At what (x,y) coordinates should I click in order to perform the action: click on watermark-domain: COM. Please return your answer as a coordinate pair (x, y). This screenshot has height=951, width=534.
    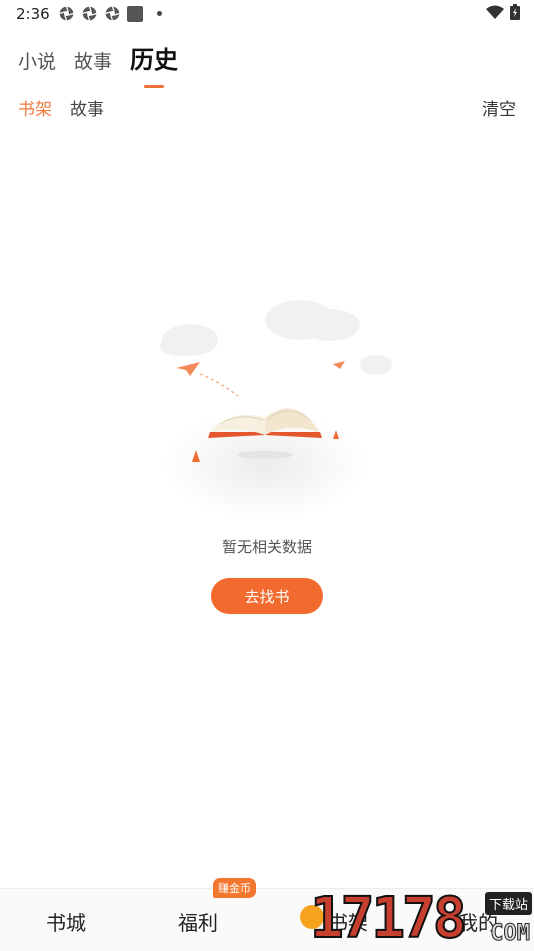
    Looking at the image, I should click on (510, 934).